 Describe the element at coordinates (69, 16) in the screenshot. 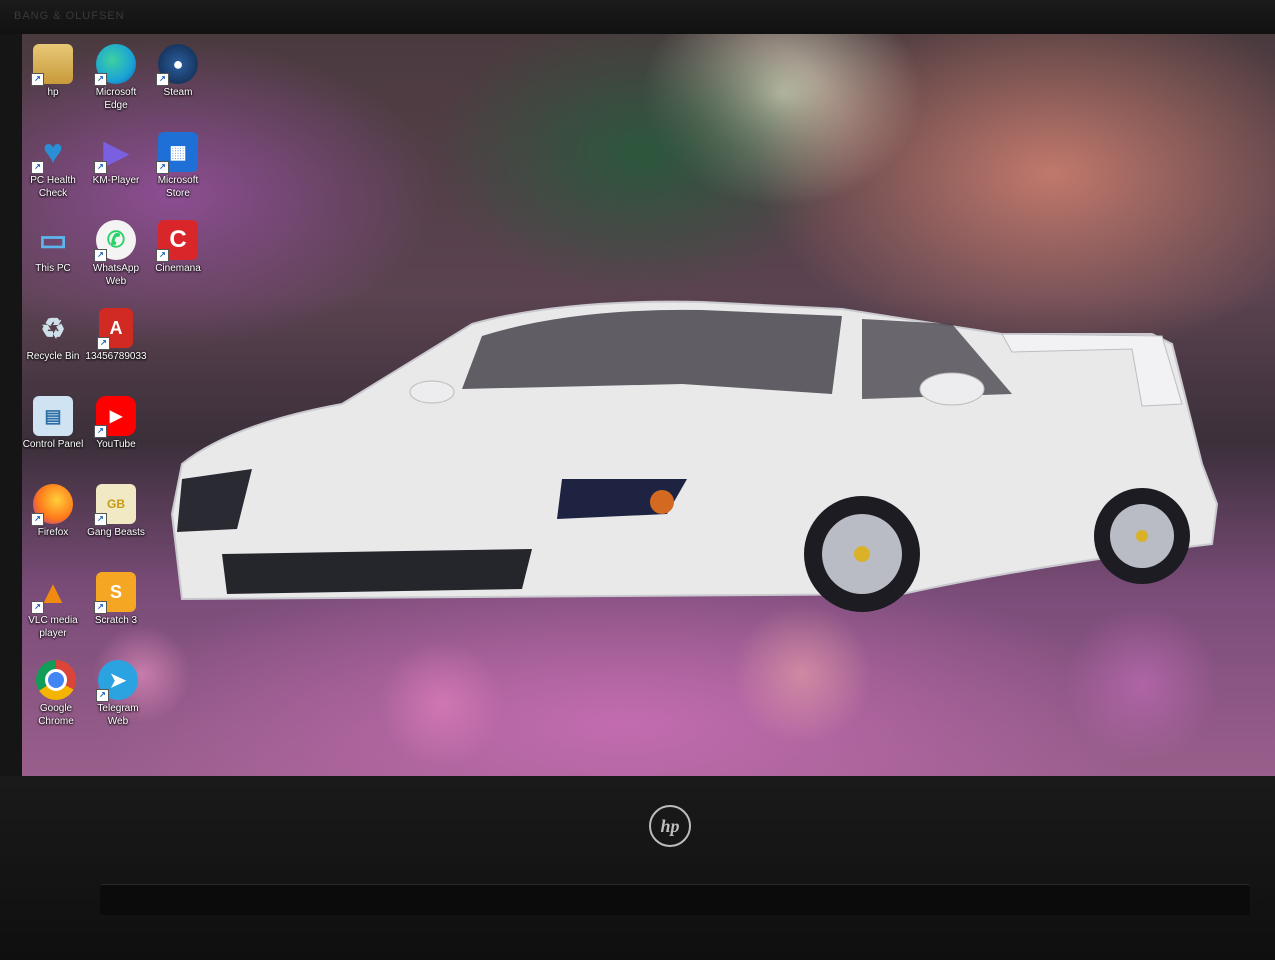

I see `bezel-brand-text: BANG & OLUFSEN` at that location.